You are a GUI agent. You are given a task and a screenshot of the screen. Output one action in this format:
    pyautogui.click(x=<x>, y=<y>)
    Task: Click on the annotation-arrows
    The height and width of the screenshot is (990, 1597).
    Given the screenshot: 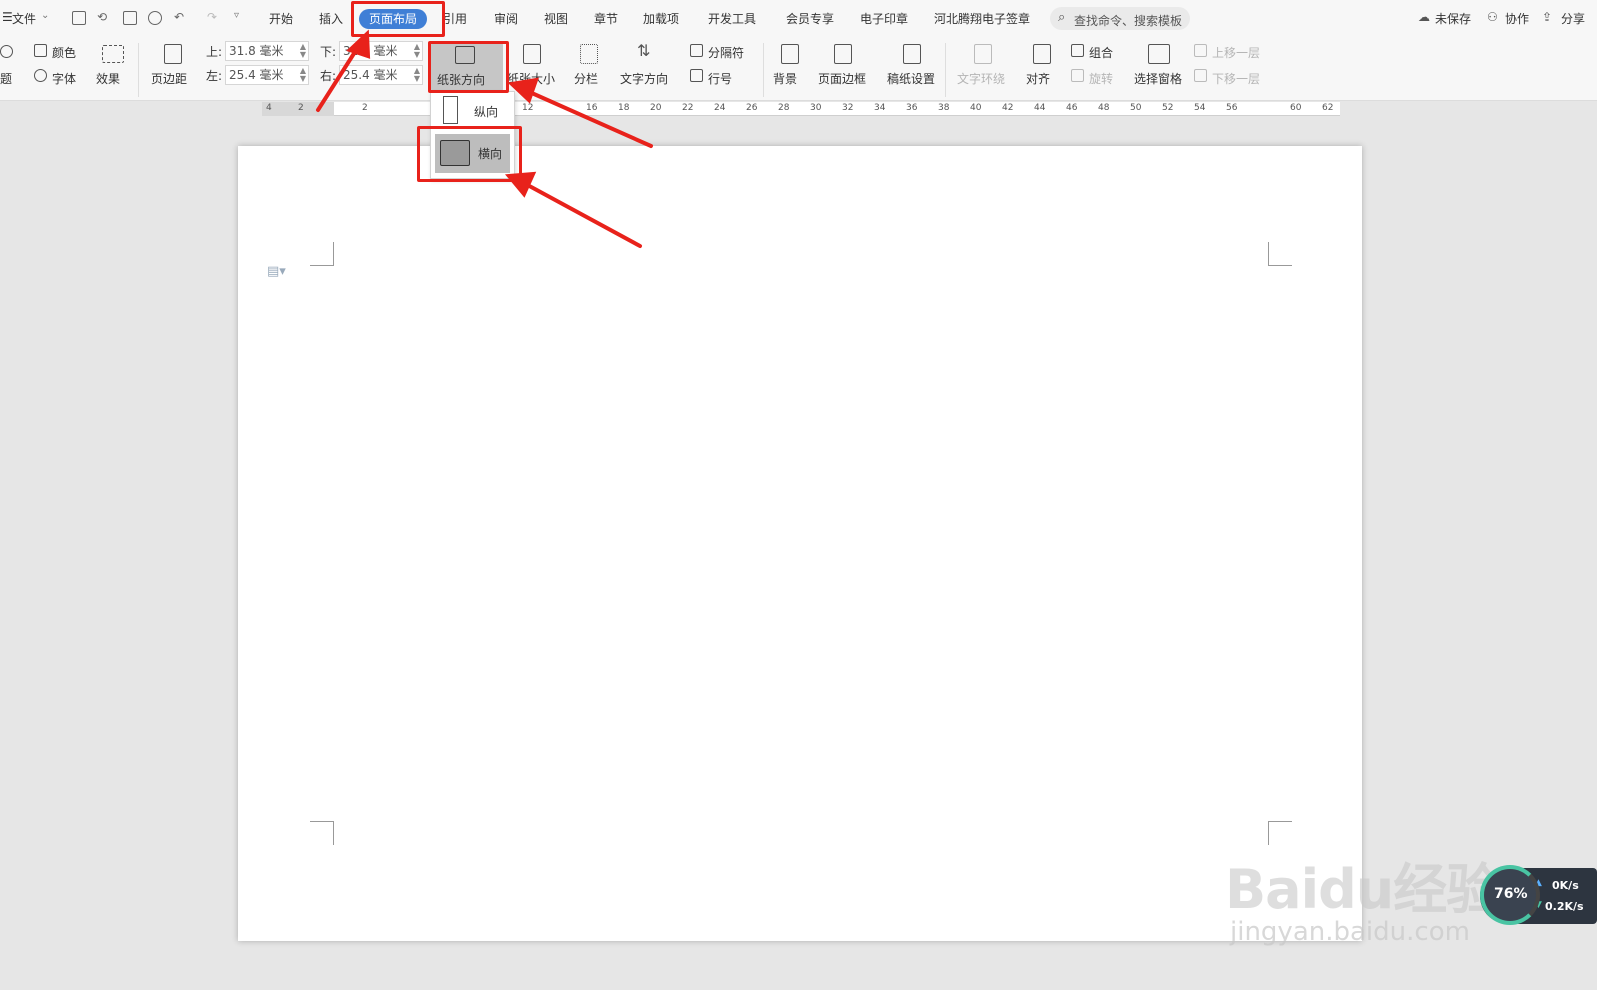 What is the action you would take?
    pyautogui.click(x=484, y=138)
    